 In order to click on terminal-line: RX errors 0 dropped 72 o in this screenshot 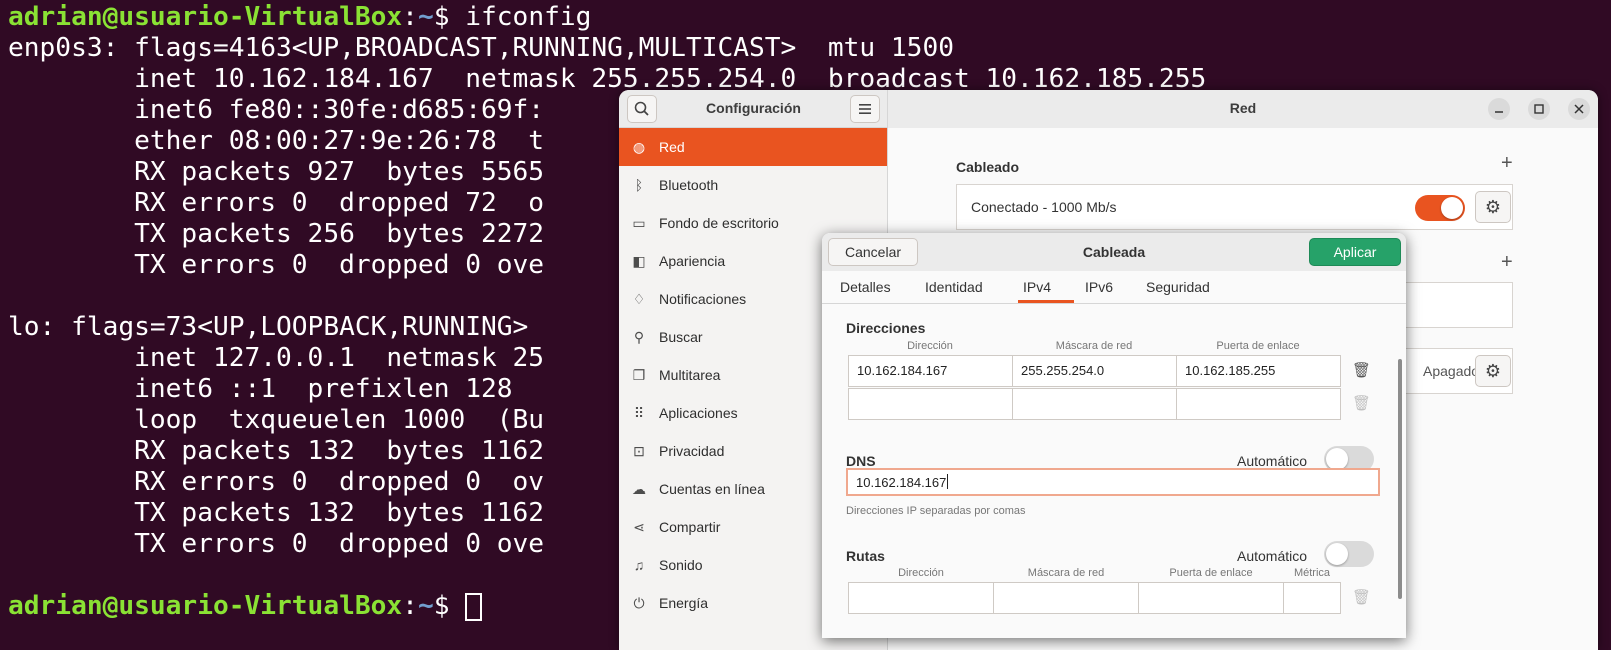, I will do `click(276, 203)`.